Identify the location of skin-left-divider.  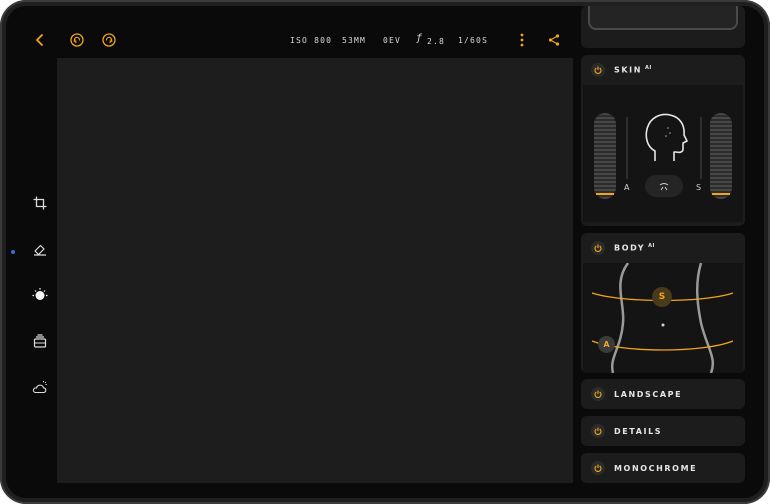
(627, 148).